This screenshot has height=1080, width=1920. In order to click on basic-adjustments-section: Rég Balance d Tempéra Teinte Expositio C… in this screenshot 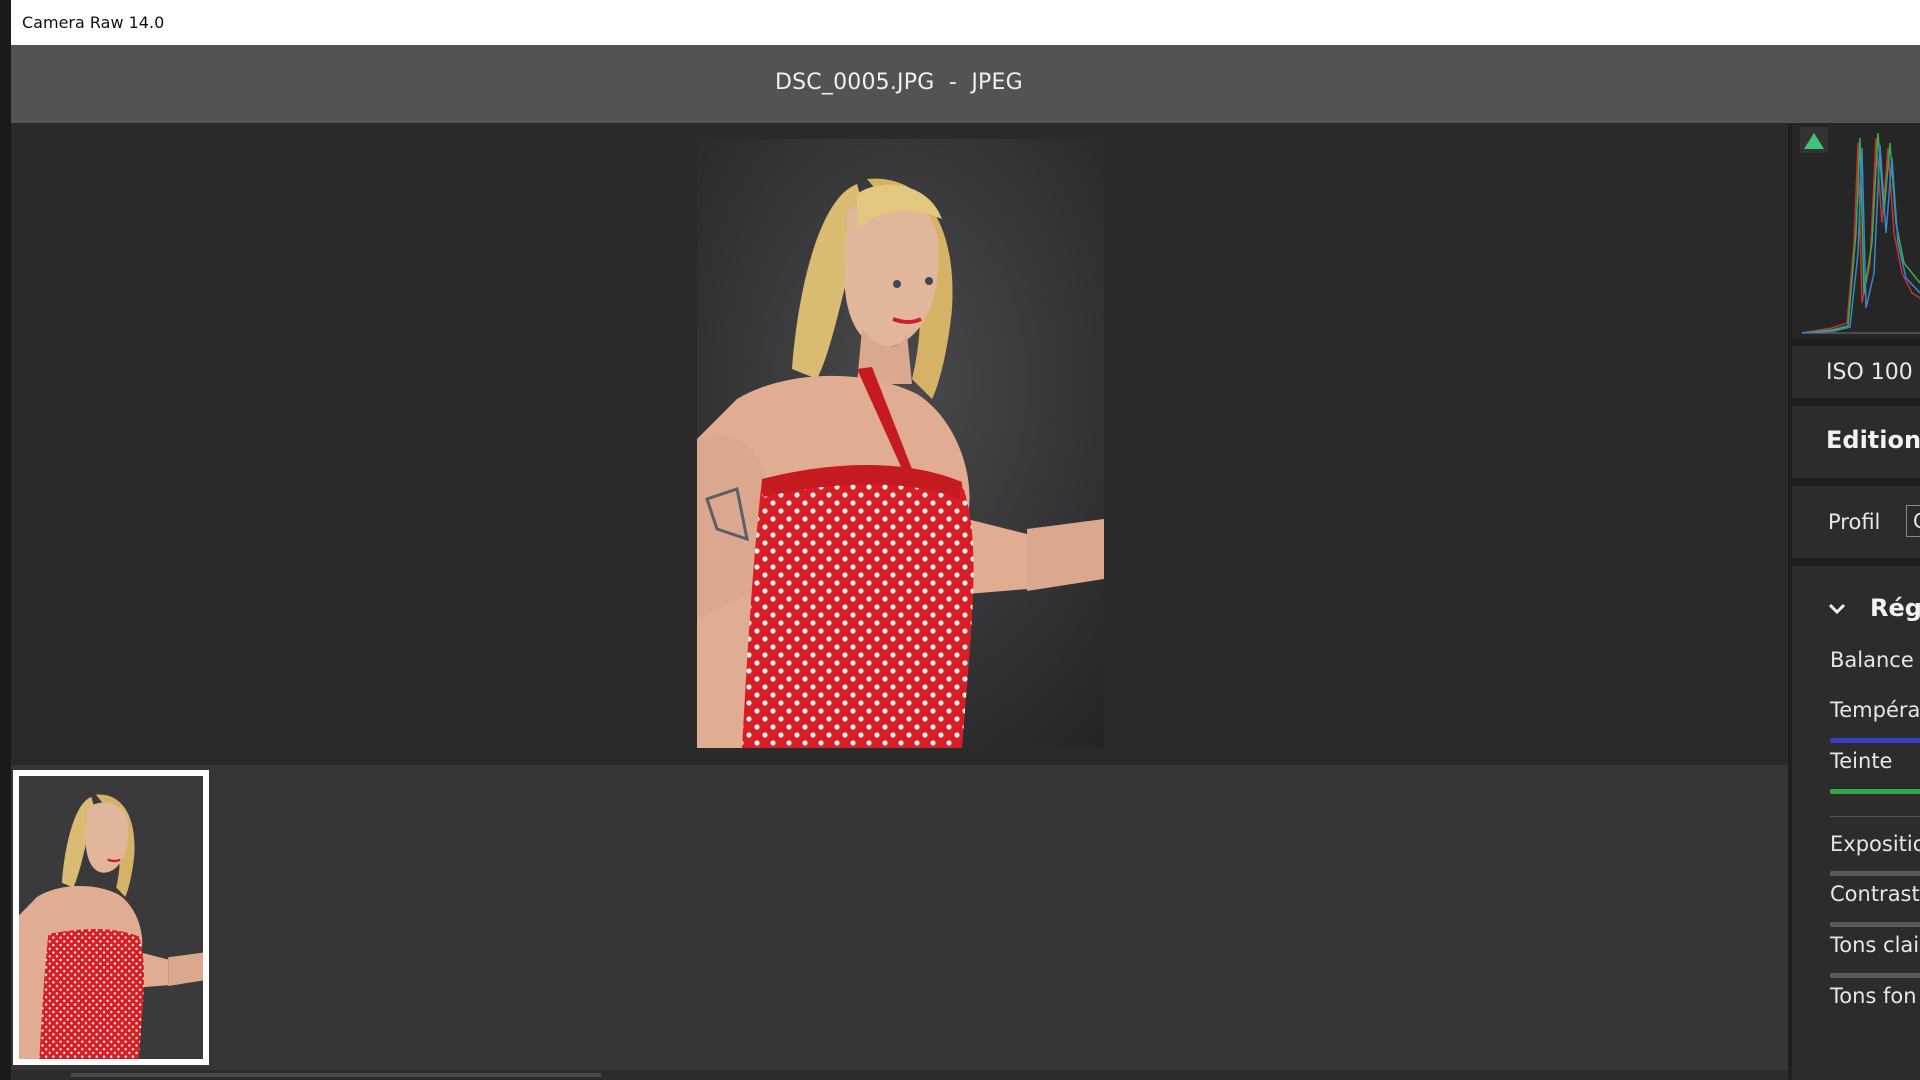, I will do `click(1856, 823)`.